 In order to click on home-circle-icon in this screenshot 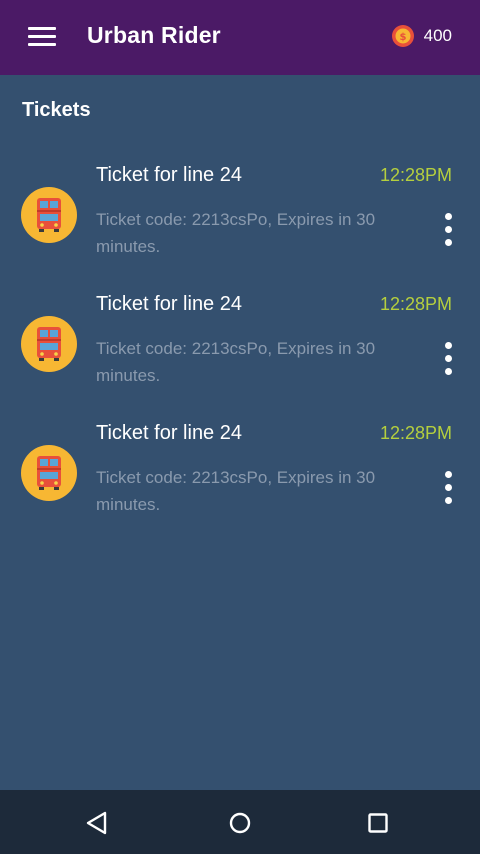, I will do `click(240, 823)`.